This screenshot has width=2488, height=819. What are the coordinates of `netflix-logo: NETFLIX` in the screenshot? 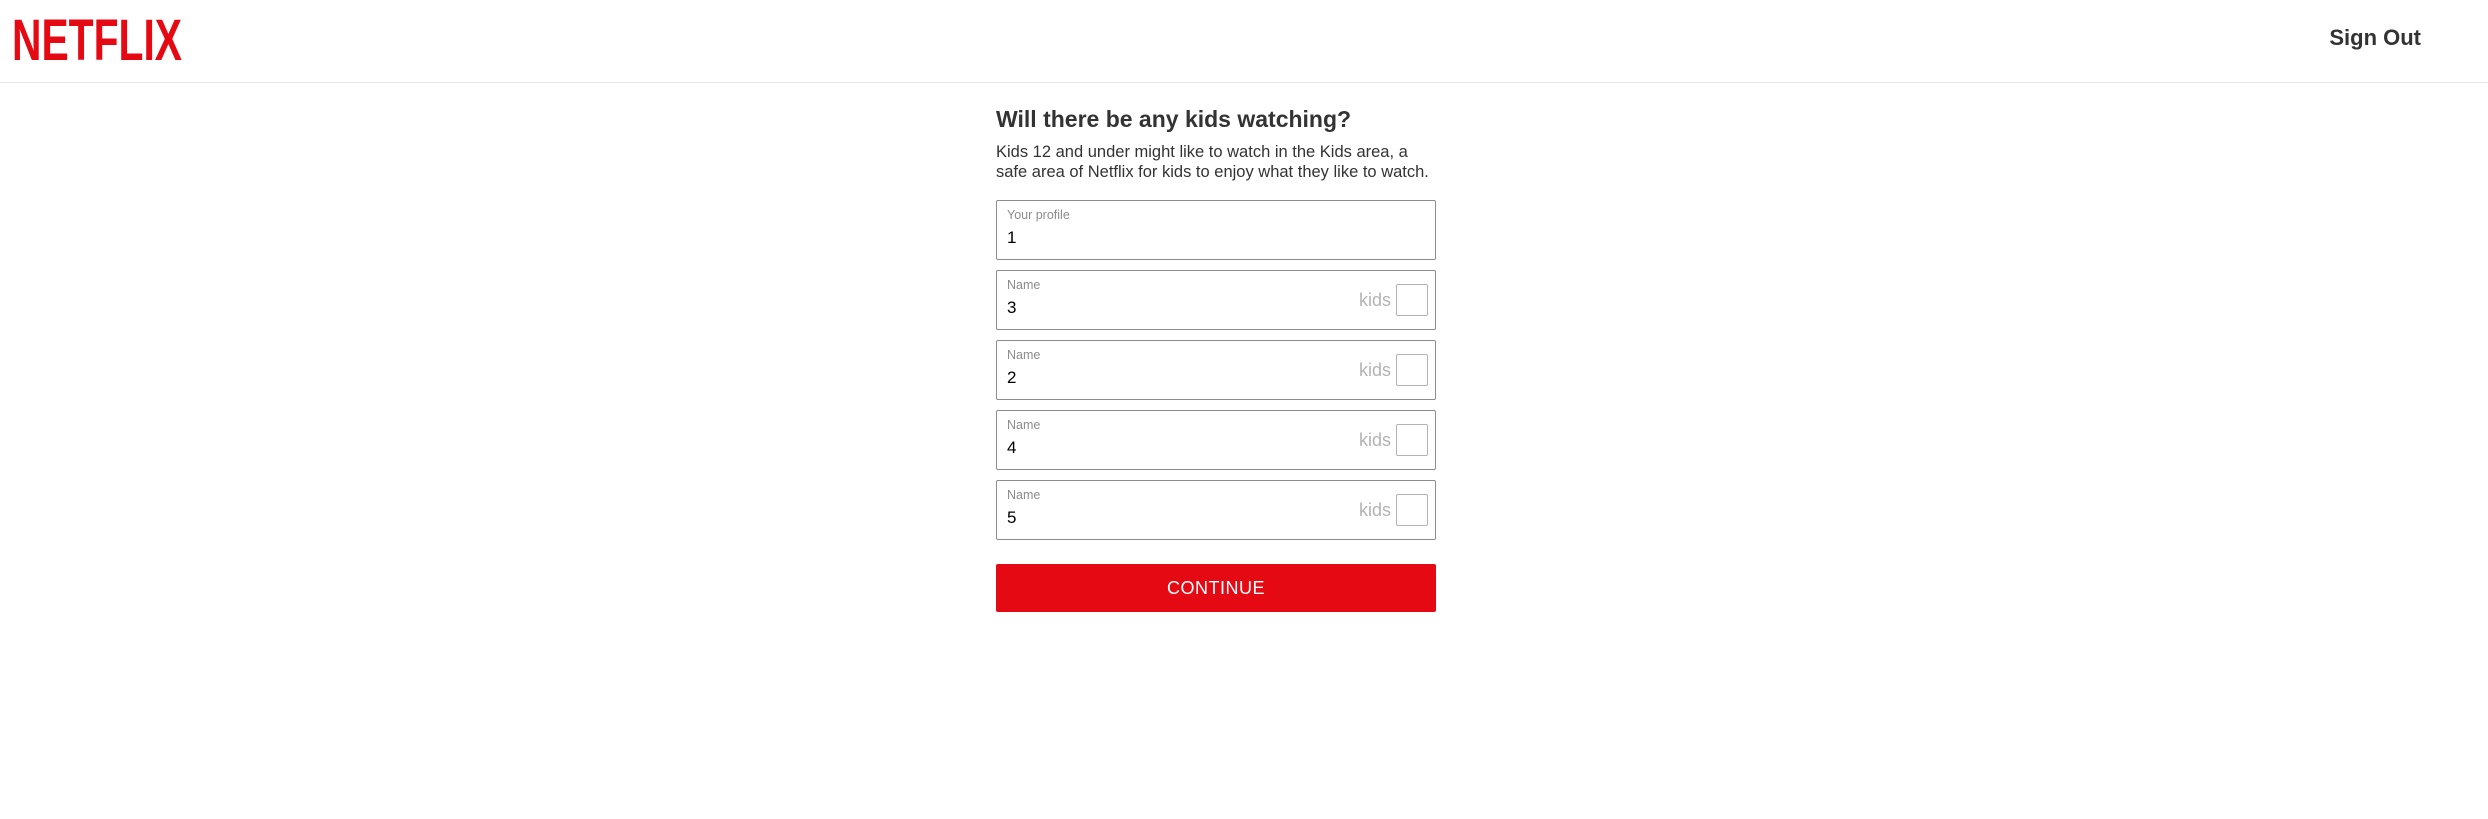 It's located at (97, 38).